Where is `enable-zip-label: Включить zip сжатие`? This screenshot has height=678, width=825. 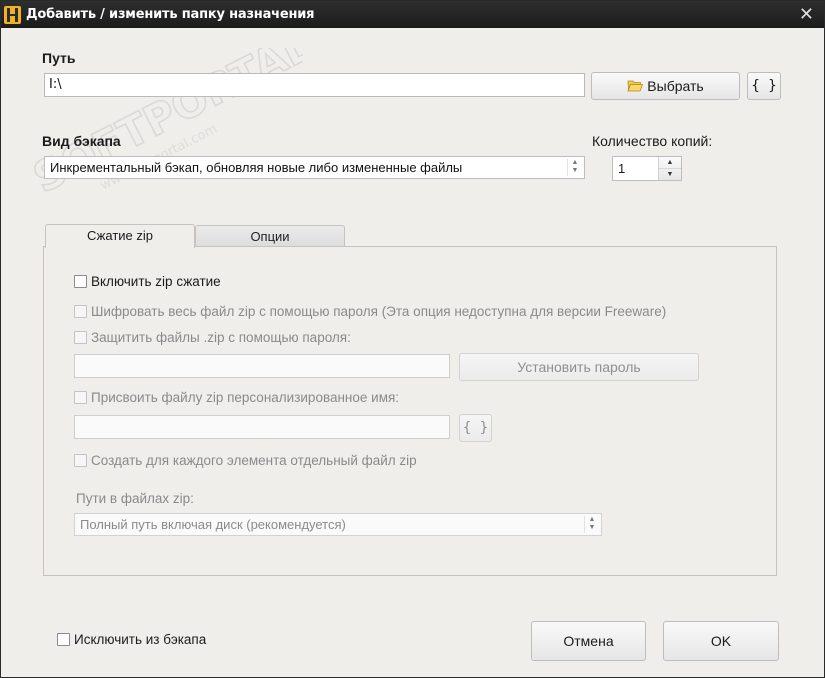
enable-zip-label: Включить zip сжатие is located at coordinates (156, 281).